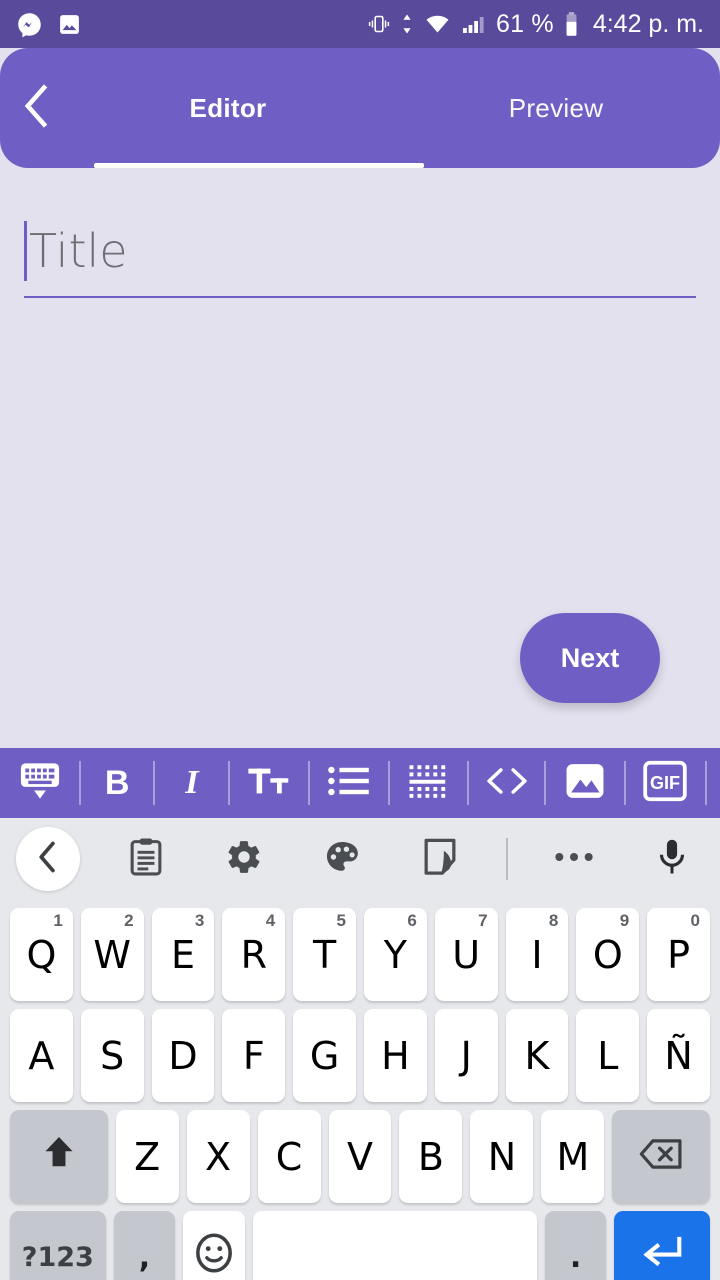 The width and height of the screenshot is (720, 1280). I want to click on key-d: D, so click(183, 1055).